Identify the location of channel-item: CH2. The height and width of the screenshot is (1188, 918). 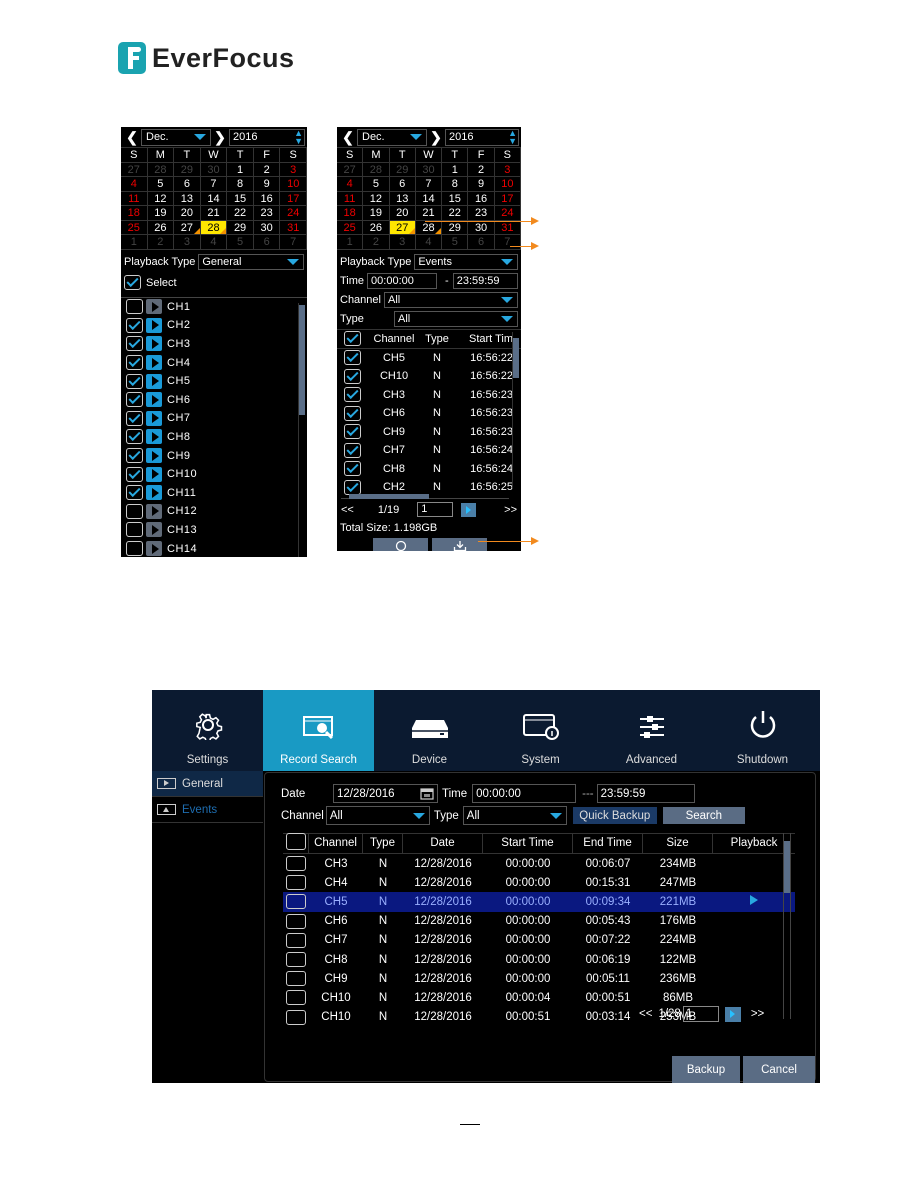
(214, 325).